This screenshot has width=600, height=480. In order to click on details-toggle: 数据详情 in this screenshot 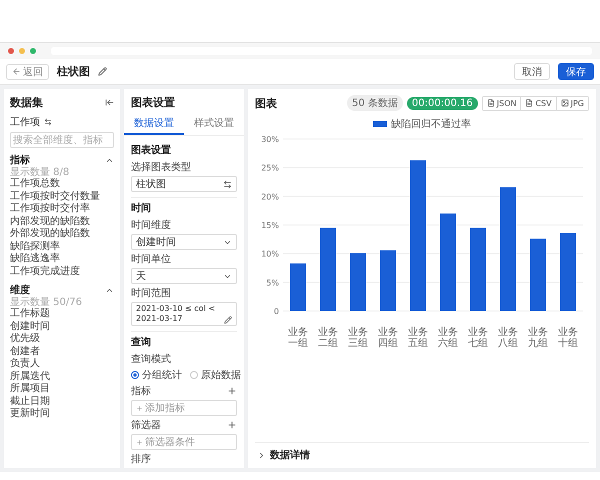, I will do `click(422, 452)`.